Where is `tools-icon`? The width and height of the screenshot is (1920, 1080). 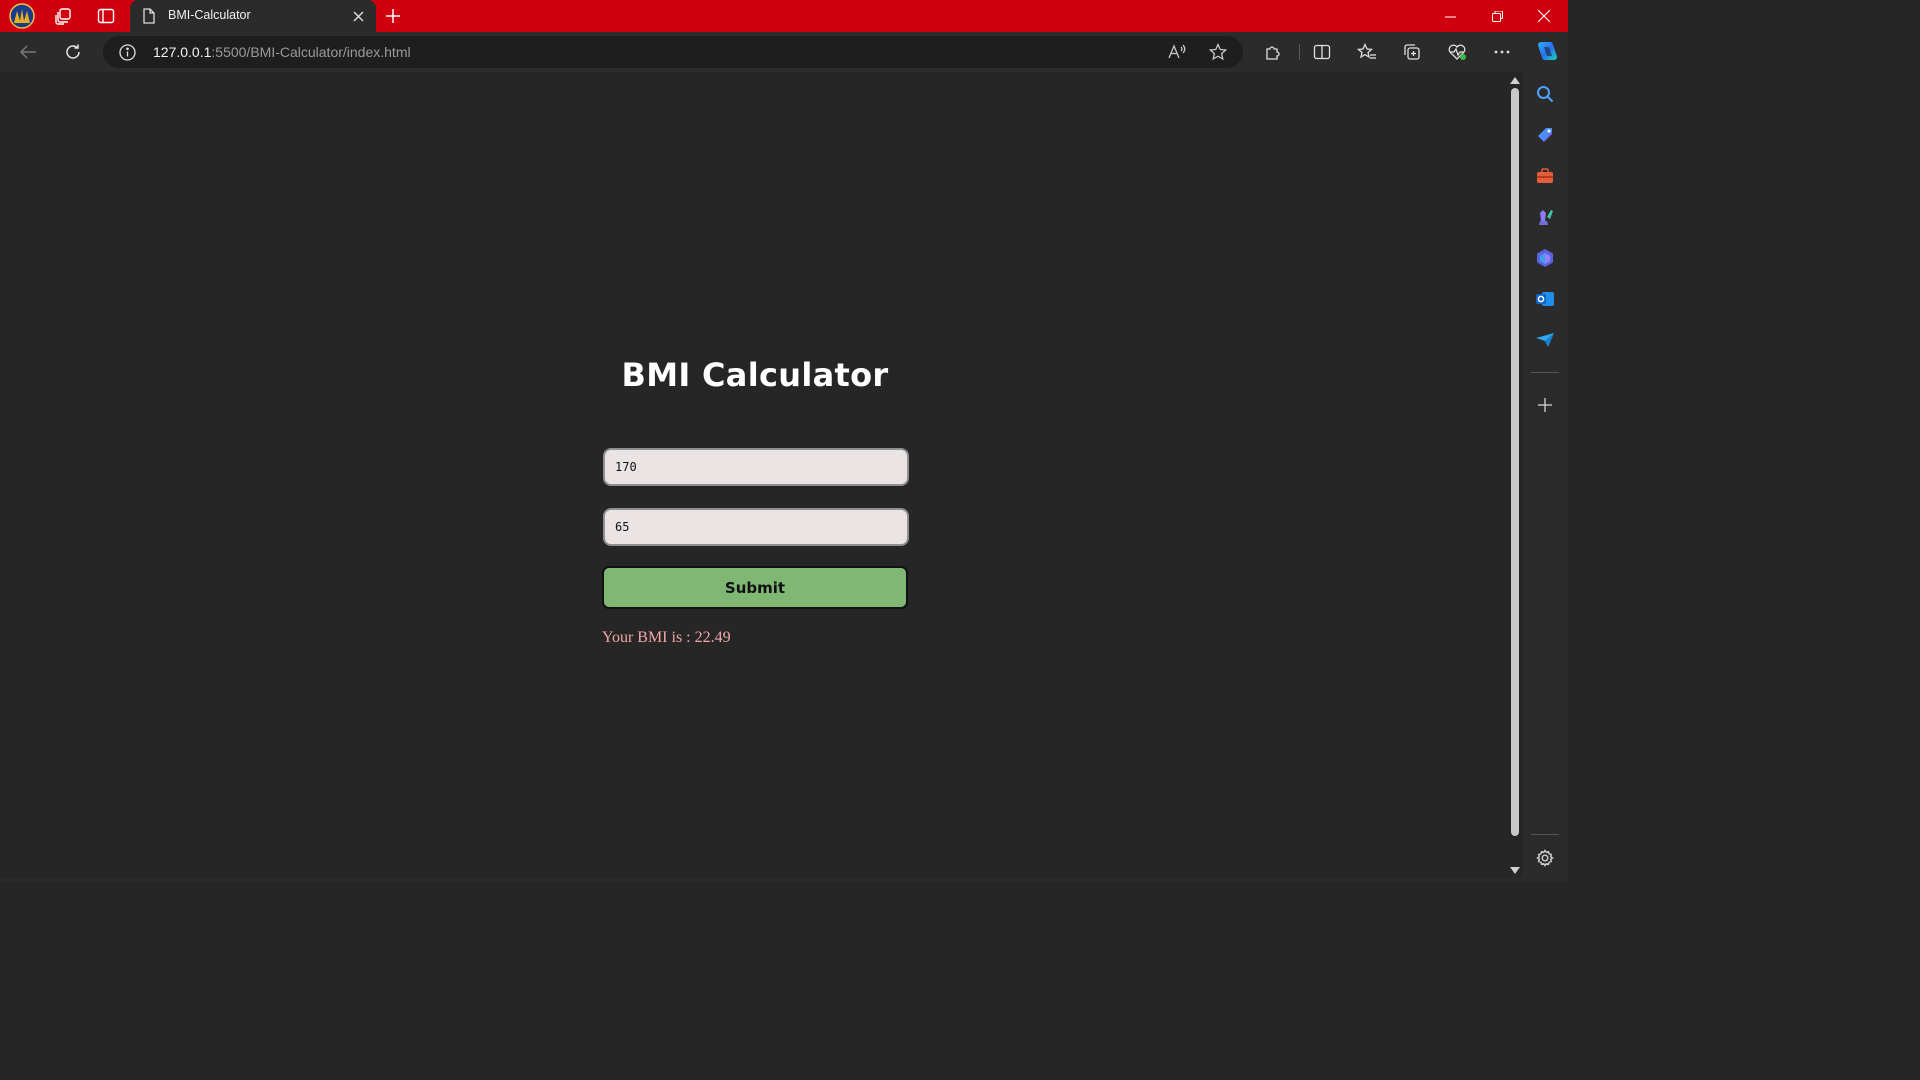 tools-icon is located at coordinates (1545, 176).